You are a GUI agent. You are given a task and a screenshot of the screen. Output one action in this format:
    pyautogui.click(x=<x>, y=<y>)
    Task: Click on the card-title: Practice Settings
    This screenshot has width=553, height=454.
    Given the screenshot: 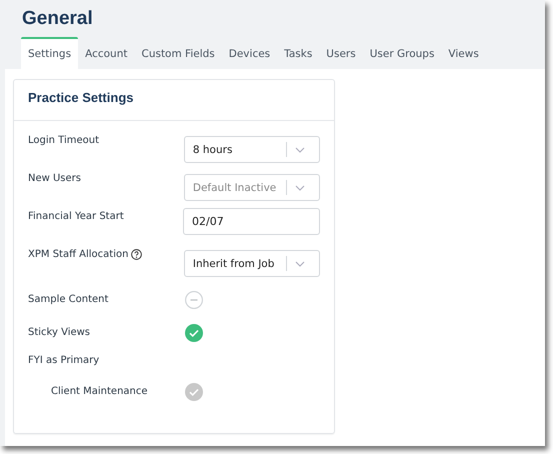 What is the action you would take?
    pyautogui.click(x=174, y=100)
    